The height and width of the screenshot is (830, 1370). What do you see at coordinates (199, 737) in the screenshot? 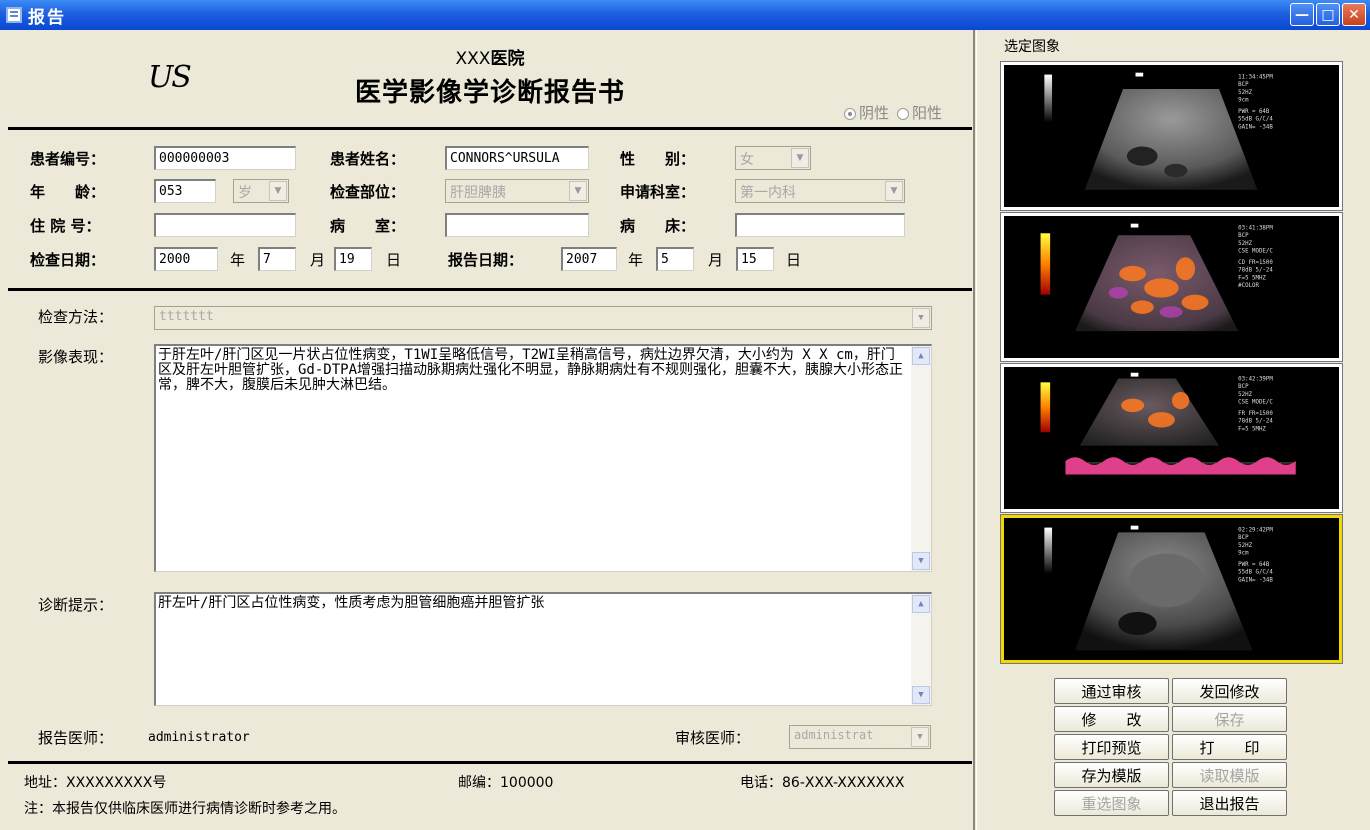
I see `reporter-value: administrator` at bounding box center [199, 737].